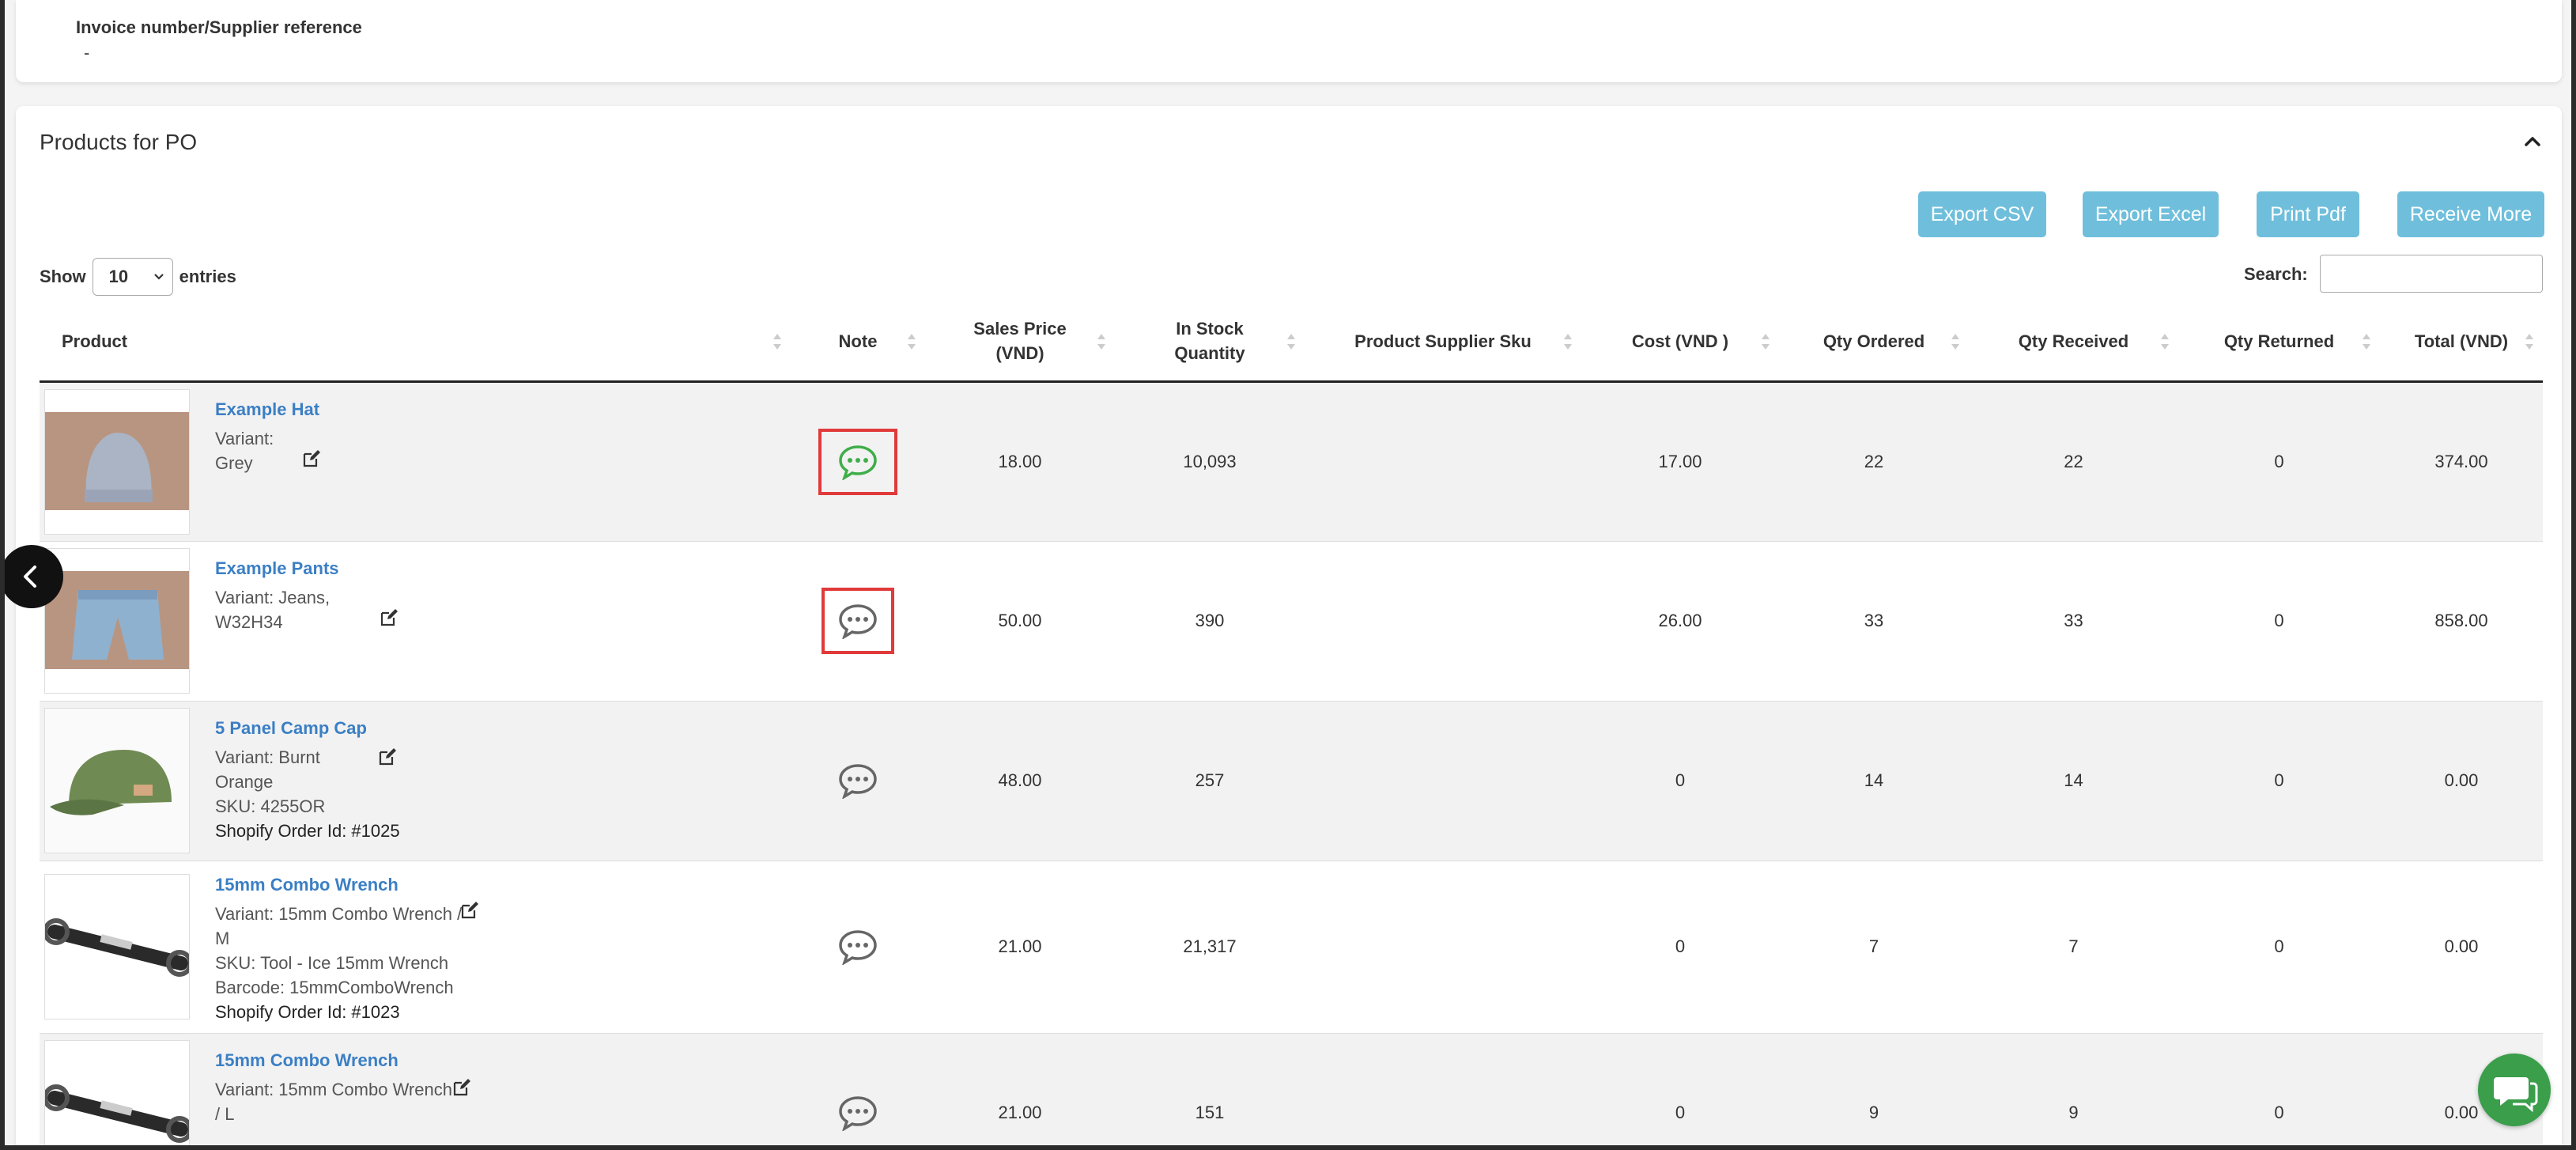  I want to click on column-header-qty-returned: Qty Returned, so click(2279, 343).